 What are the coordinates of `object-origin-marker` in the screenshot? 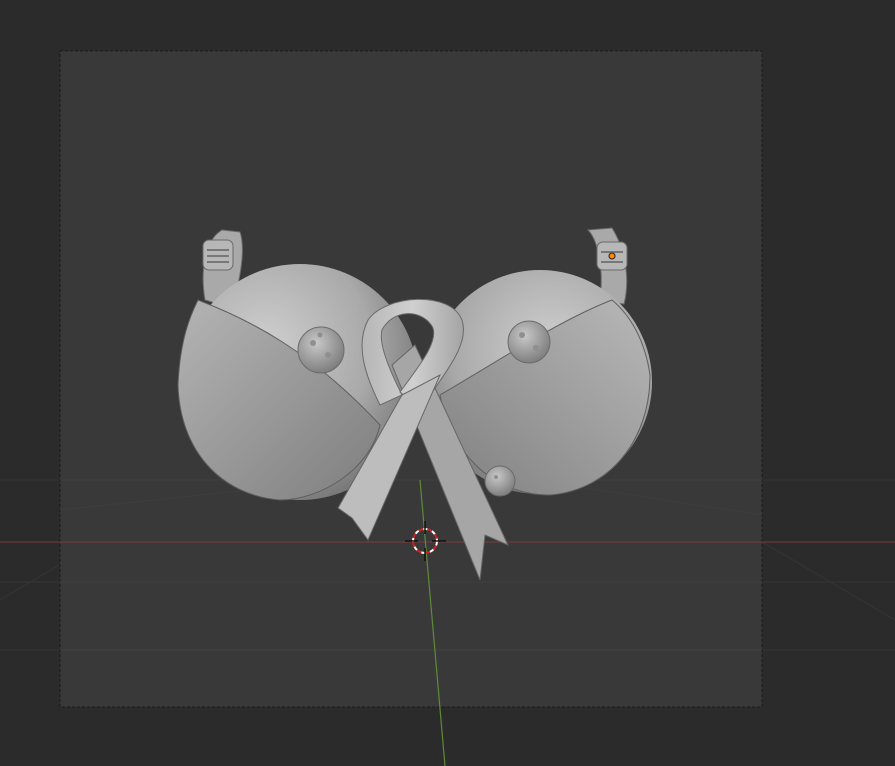 It's located at (612, 256).